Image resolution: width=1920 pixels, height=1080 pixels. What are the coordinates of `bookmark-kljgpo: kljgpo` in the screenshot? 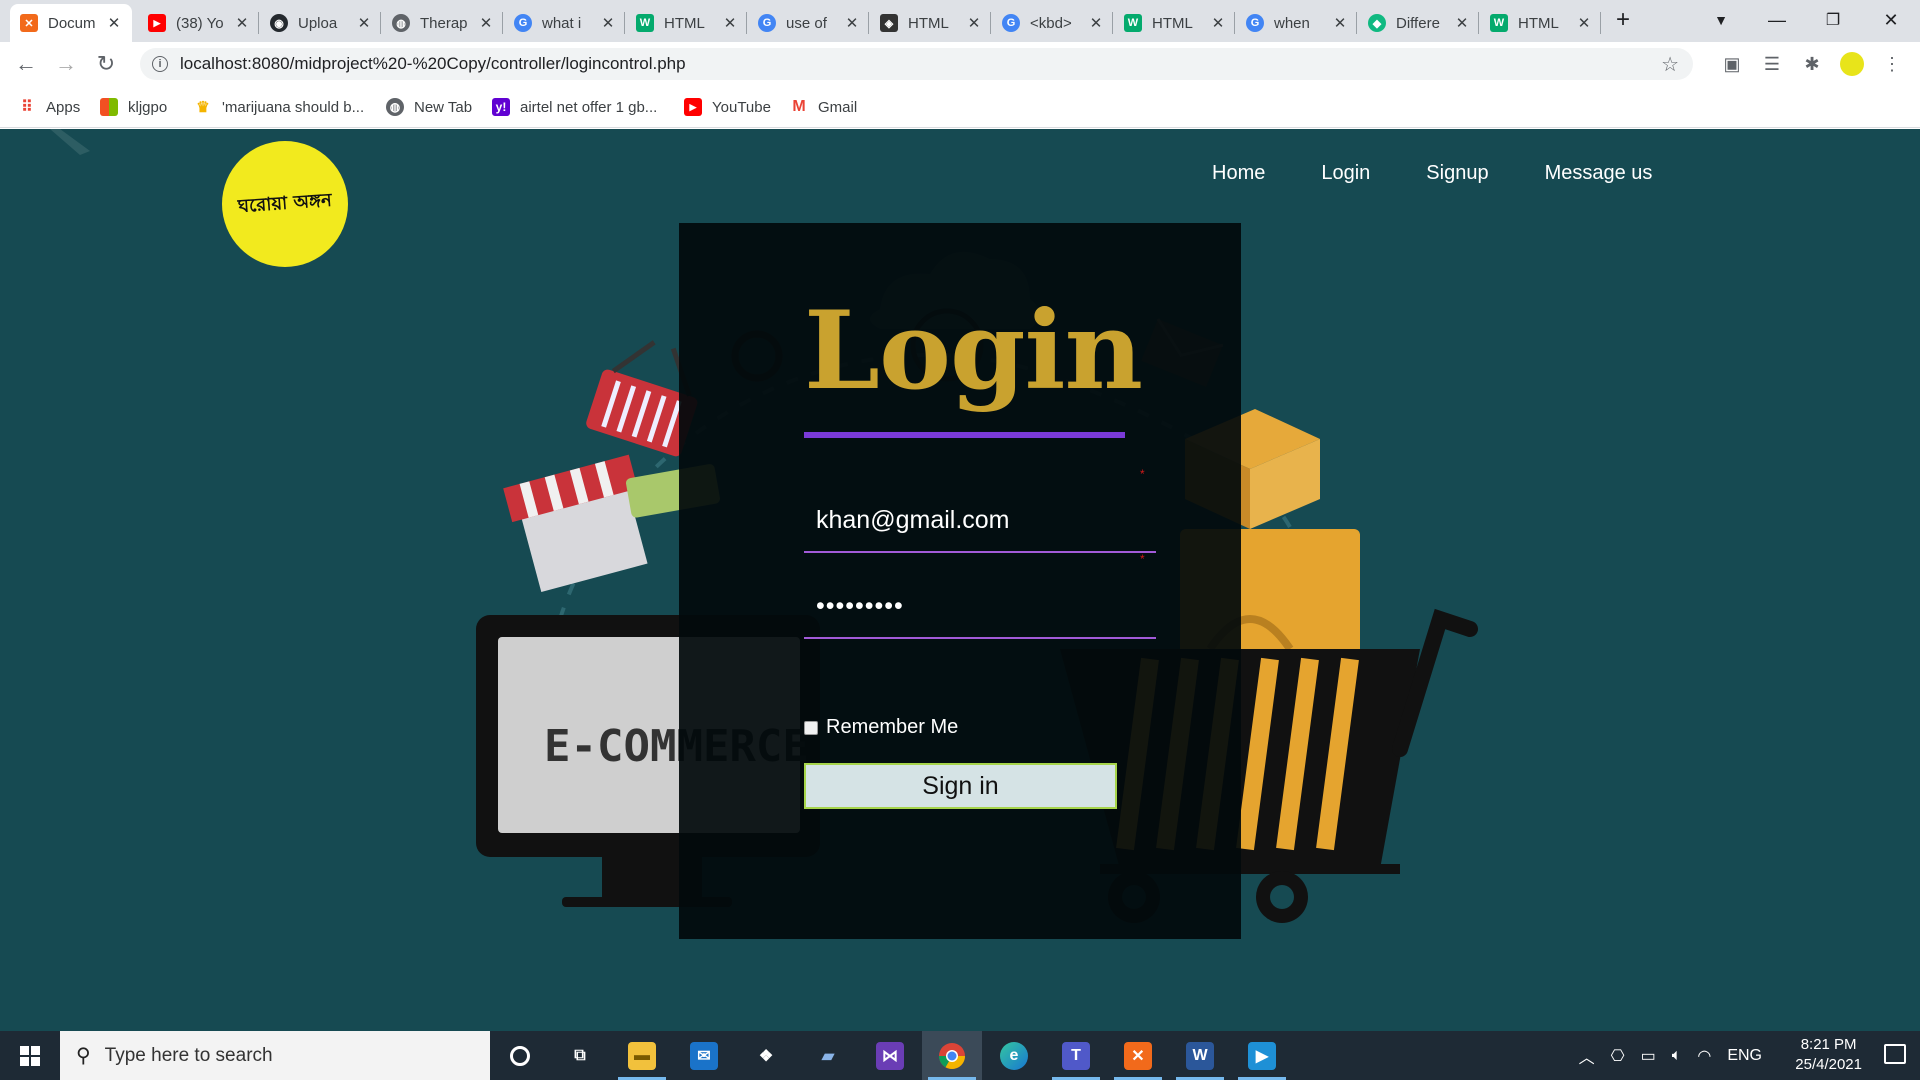 It's located at (133, 107).